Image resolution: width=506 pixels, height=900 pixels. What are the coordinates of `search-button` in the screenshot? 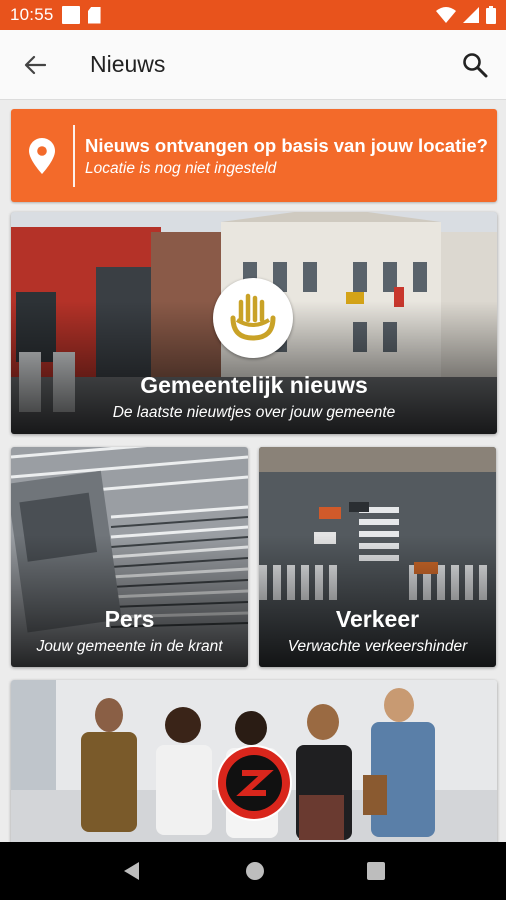 It's located at (475, 65).